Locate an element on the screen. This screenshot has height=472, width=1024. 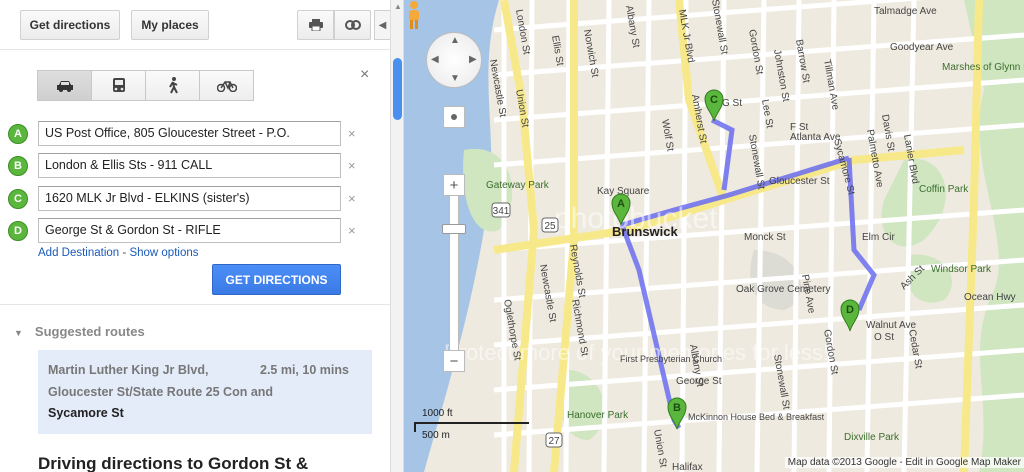
coffin-park-label: Coffin Park is located at coordinates (944, 189).